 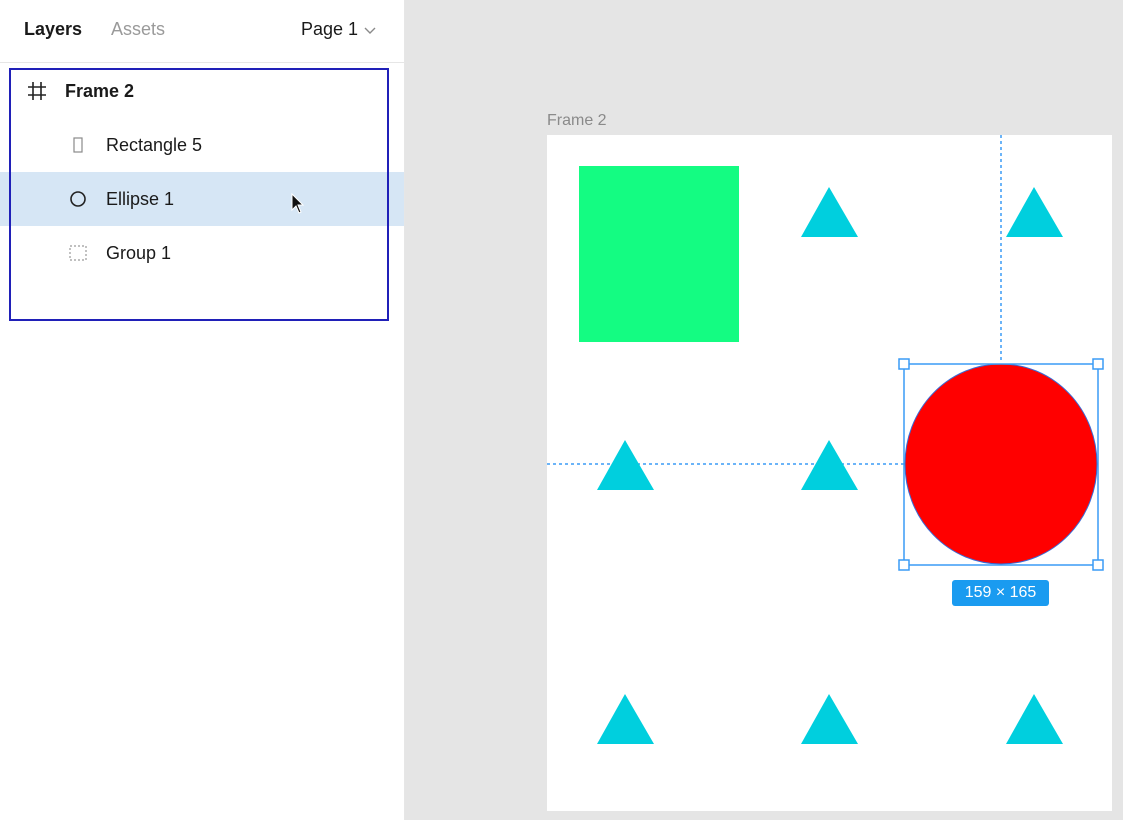 What do you see at coordinates (202, 31) in the screenshot?
I see `panel-tabs: Layers Assets Page 1` at bounding box center [202, 31].